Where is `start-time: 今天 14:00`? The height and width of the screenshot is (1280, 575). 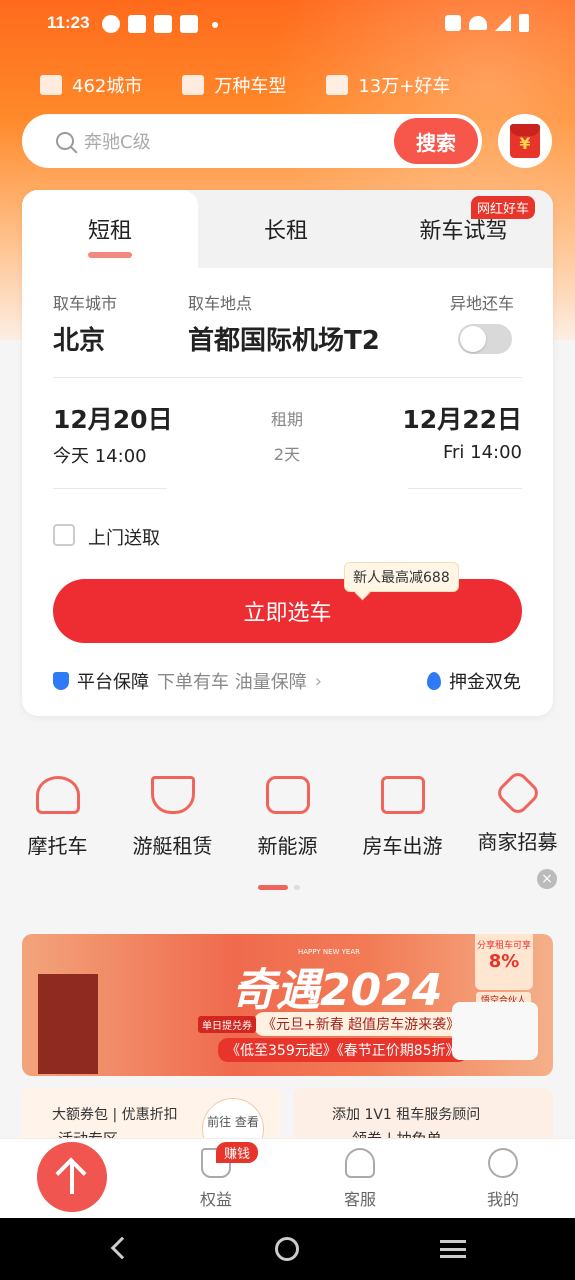
start-time: 今天 14:00 is located at coordinates (100, 455).